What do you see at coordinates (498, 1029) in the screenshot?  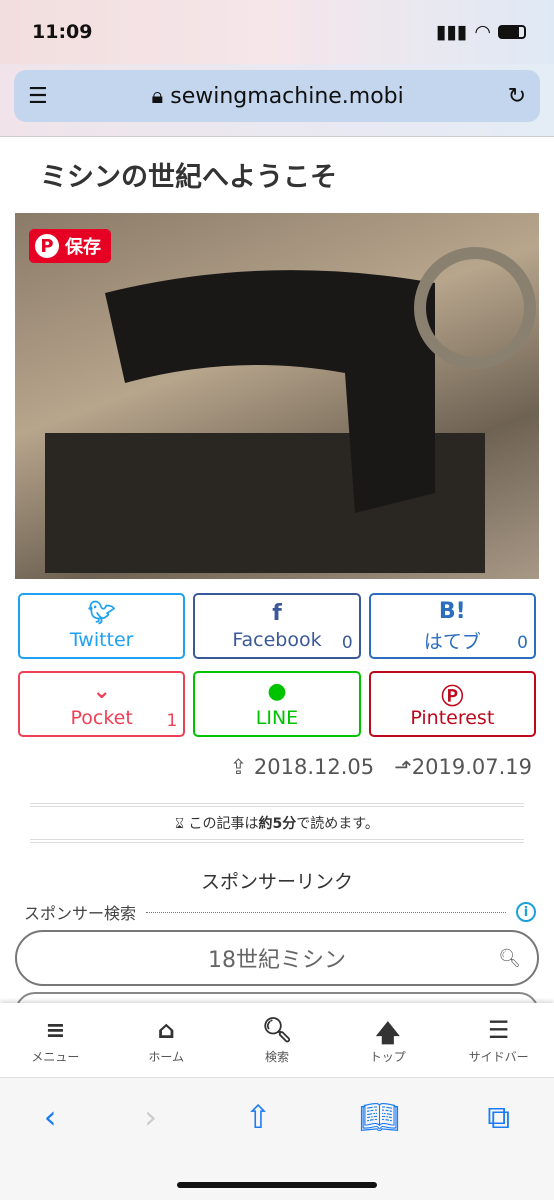 I see `sidebar-icon: ☰` at bounding box center [498, 1029].